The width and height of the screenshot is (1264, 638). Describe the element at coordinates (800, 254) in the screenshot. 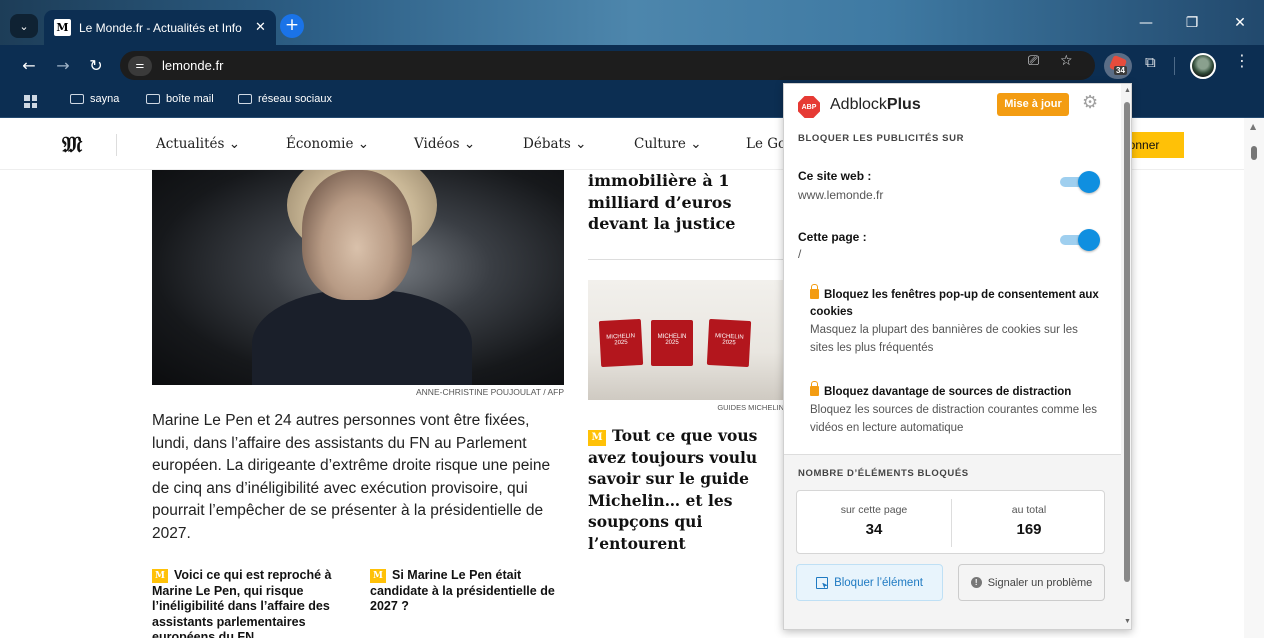

I see `page-value: /` at that location.